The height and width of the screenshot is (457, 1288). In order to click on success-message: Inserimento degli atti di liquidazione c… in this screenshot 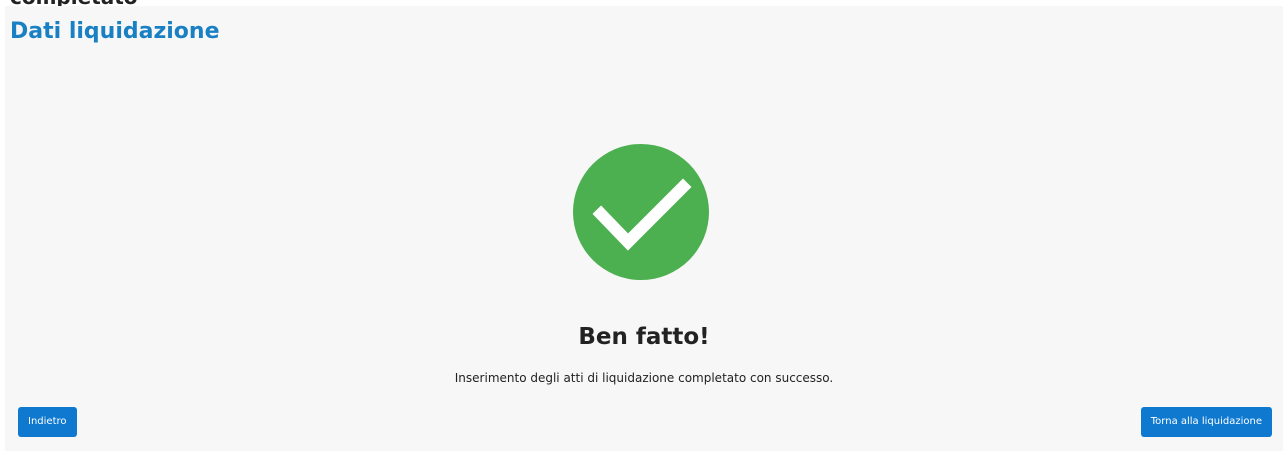, I will do `click(644, 378)`.